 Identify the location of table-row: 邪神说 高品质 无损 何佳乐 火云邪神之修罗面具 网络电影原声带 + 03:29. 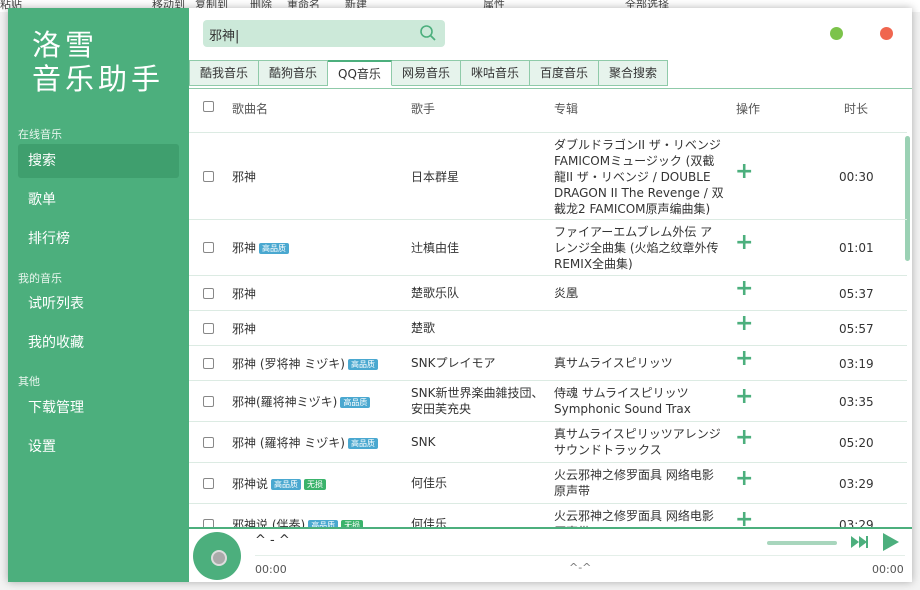
(548, 483).